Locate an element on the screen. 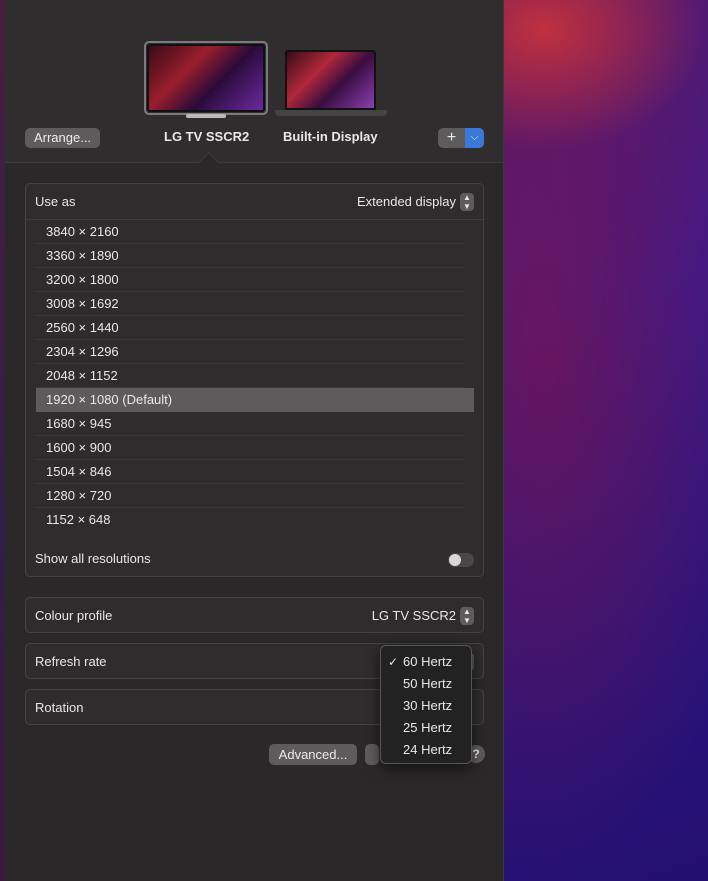 Image resolution: width=708 pixels, height=881 pixels. refresh-rate-option-label: 25 Hertz is located at coordinates (428, 727).